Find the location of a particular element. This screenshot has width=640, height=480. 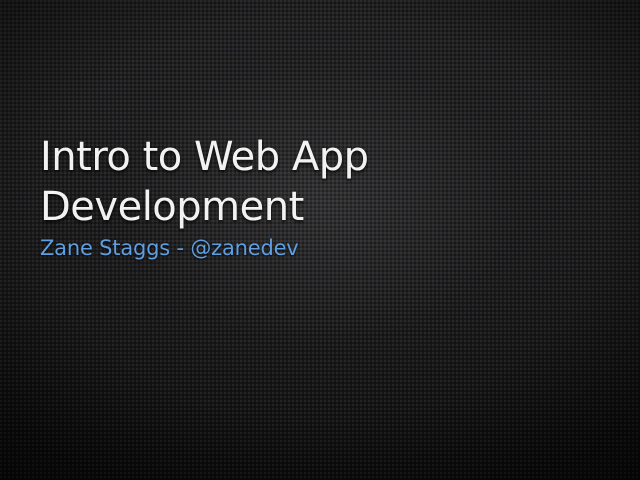

slide-subtitle: Zane Staggs - @zanedev is located at coordinates (169, 248).